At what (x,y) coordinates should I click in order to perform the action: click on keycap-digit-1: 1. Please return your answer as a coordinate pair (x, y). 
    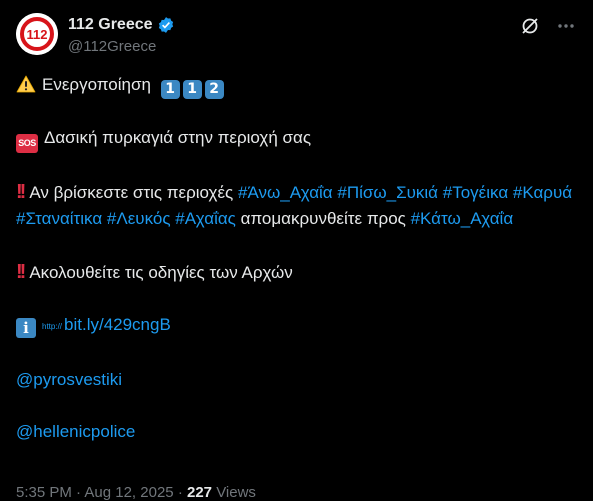
    Looking at the image, I should click on (170, 89).